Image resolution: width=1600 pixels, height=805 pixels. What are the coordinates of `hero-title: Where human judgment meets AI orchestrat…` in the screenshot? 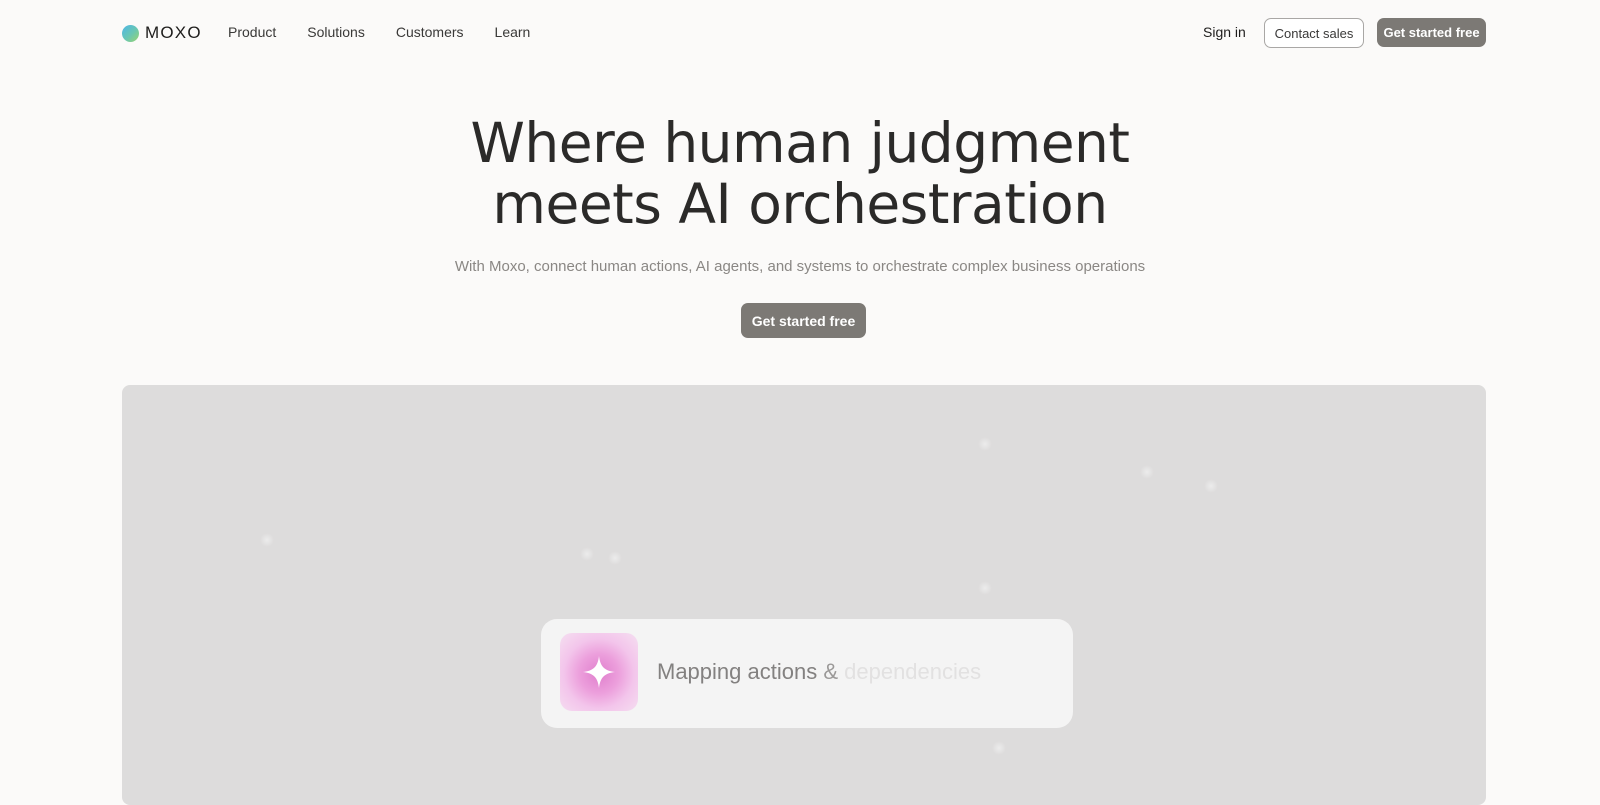 It's located at (800, 174).